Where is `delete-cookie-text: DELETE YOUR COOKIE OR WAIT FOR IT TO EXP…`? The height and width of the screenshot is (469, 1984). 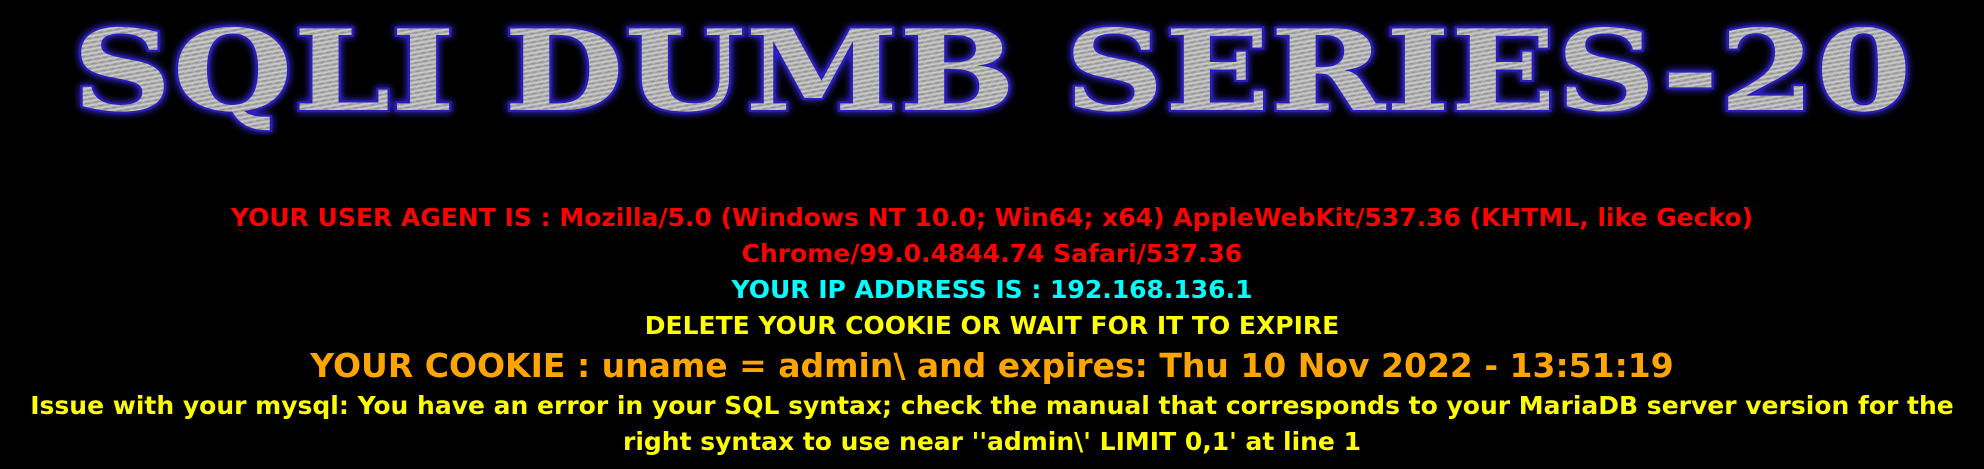 delete-cookie-text: DELETE YOUR COOKIE OR WAIT FOR IT TO EXP… is located at coordinates (992, 325).